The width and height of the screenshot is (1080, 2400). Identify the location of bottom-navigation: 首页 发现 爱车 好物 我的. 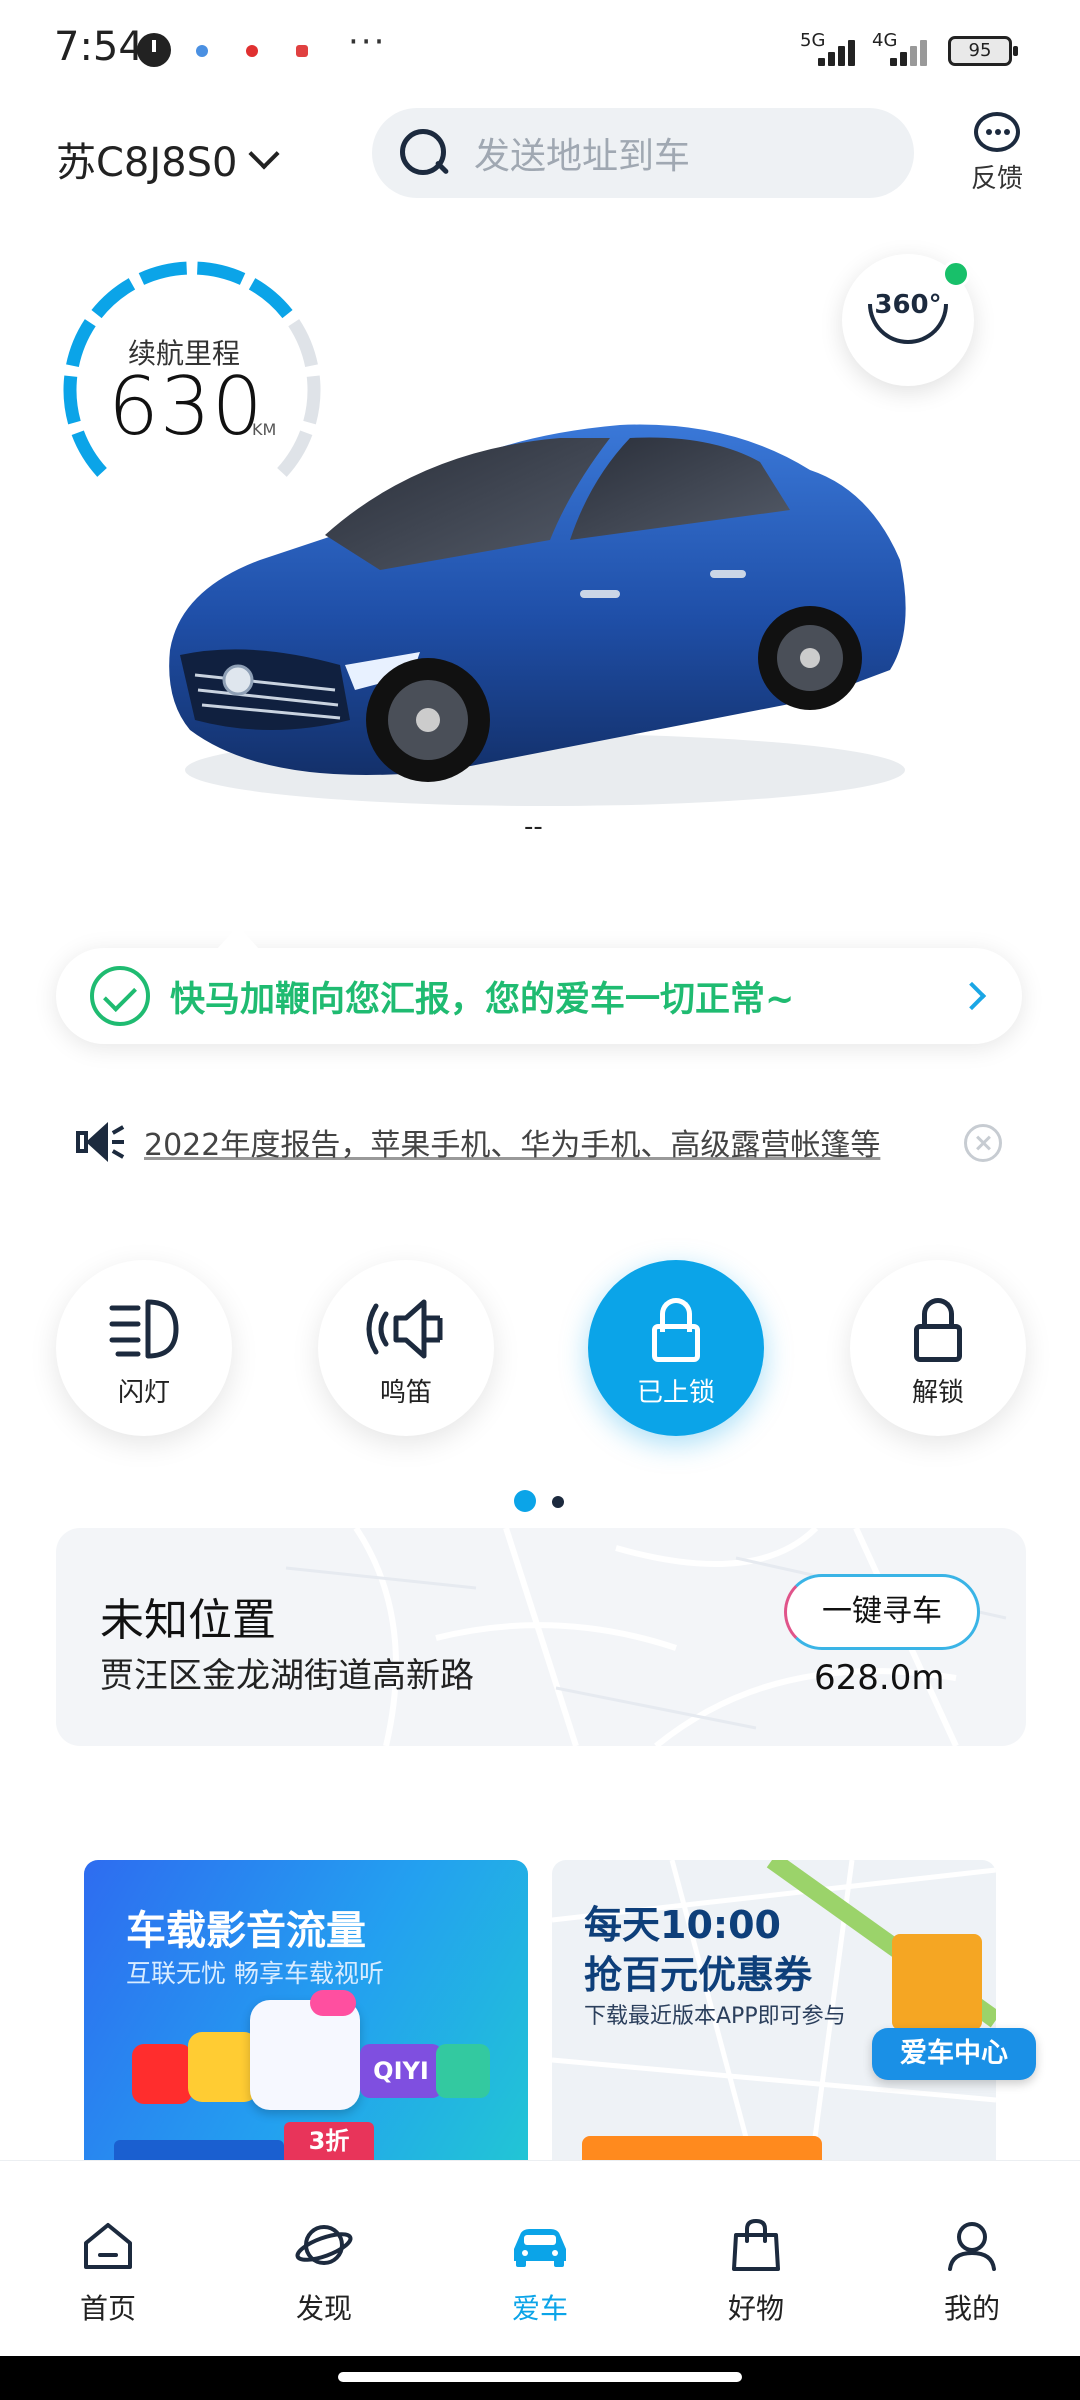
(540, 2260).